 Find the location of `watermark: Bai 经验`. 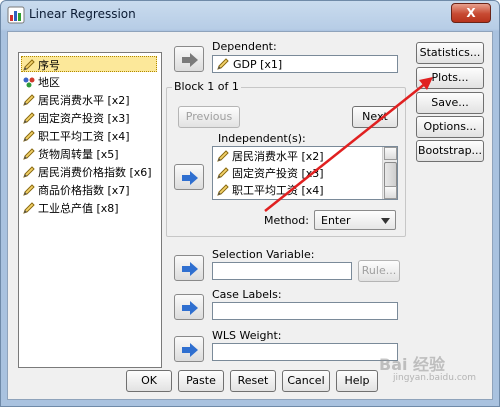

watermark: Bai 经验 is located at coordinates (412, 364).